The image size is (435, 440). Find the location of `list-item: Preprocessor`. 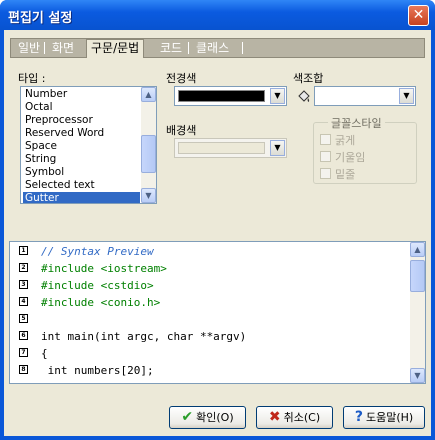

list-item: Preprocessor is located at coordinates (81, 120).